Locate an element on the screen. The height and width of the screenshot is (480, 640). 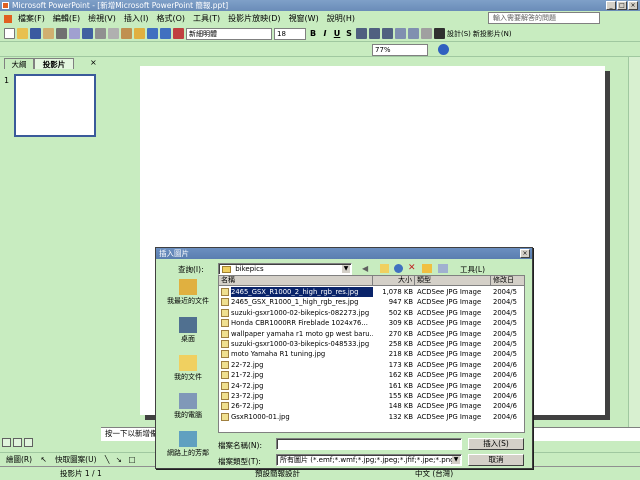
cut-icon is located at coordinates (100, 33).